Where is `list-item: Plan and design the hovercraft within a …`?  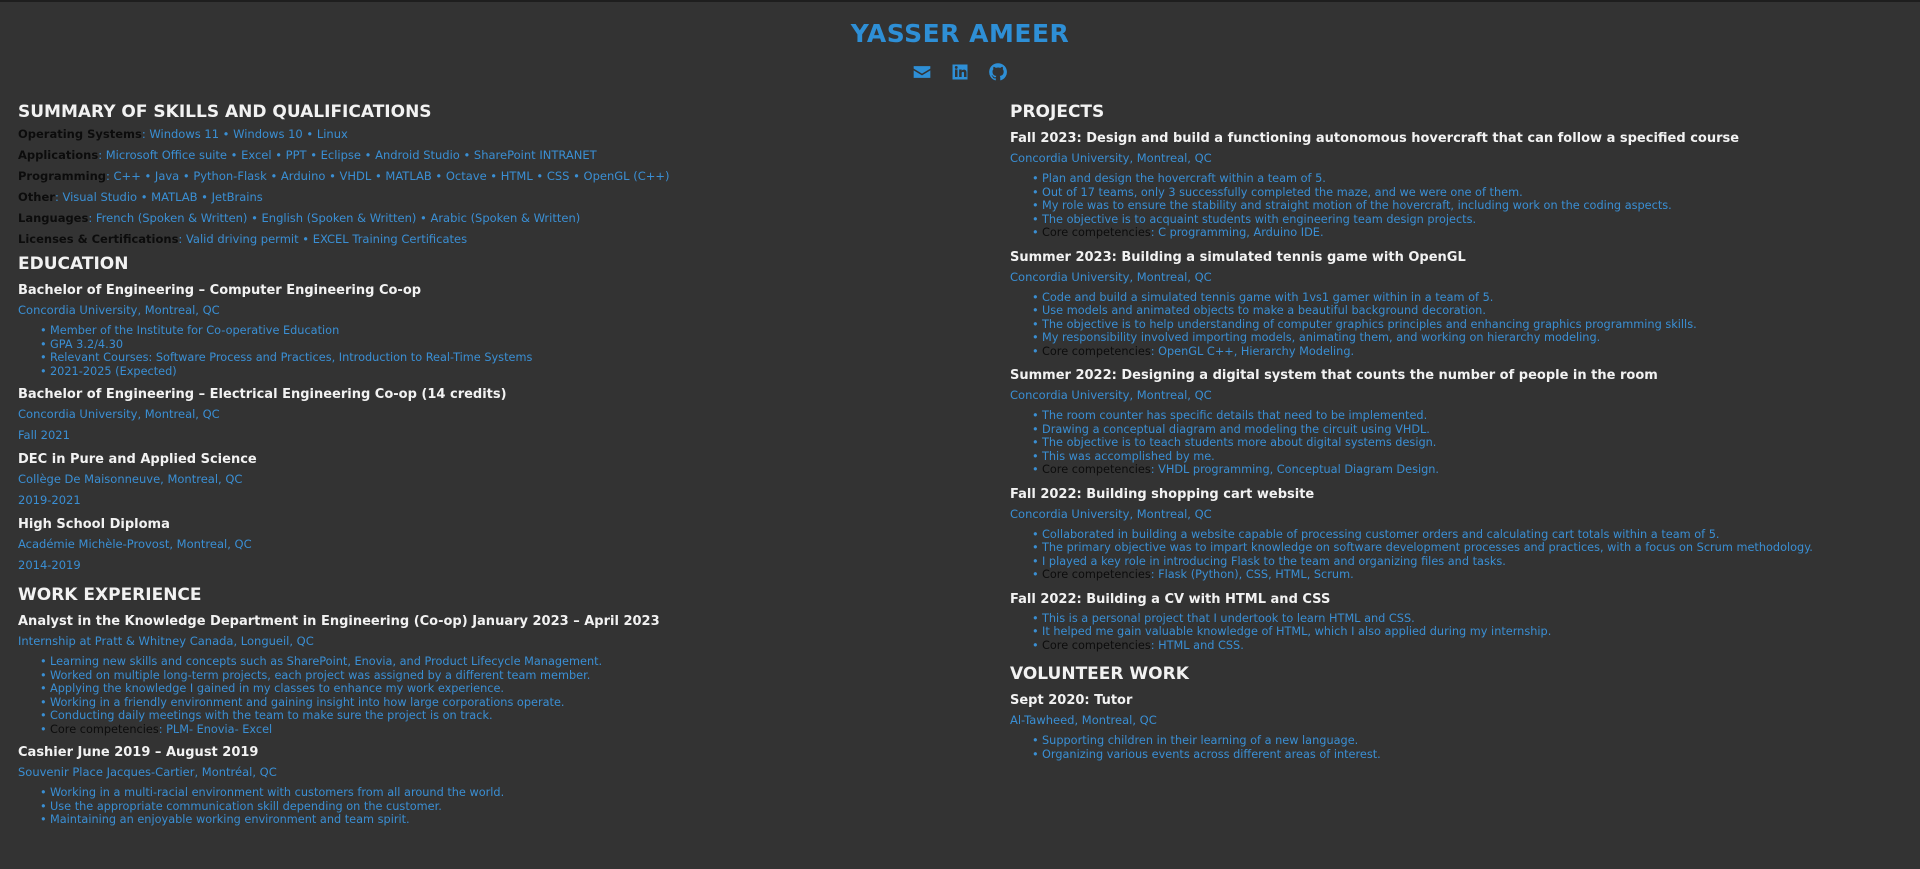
list-item: Plan and design the hovercraft within a … is located at coordinates (1471, 179).